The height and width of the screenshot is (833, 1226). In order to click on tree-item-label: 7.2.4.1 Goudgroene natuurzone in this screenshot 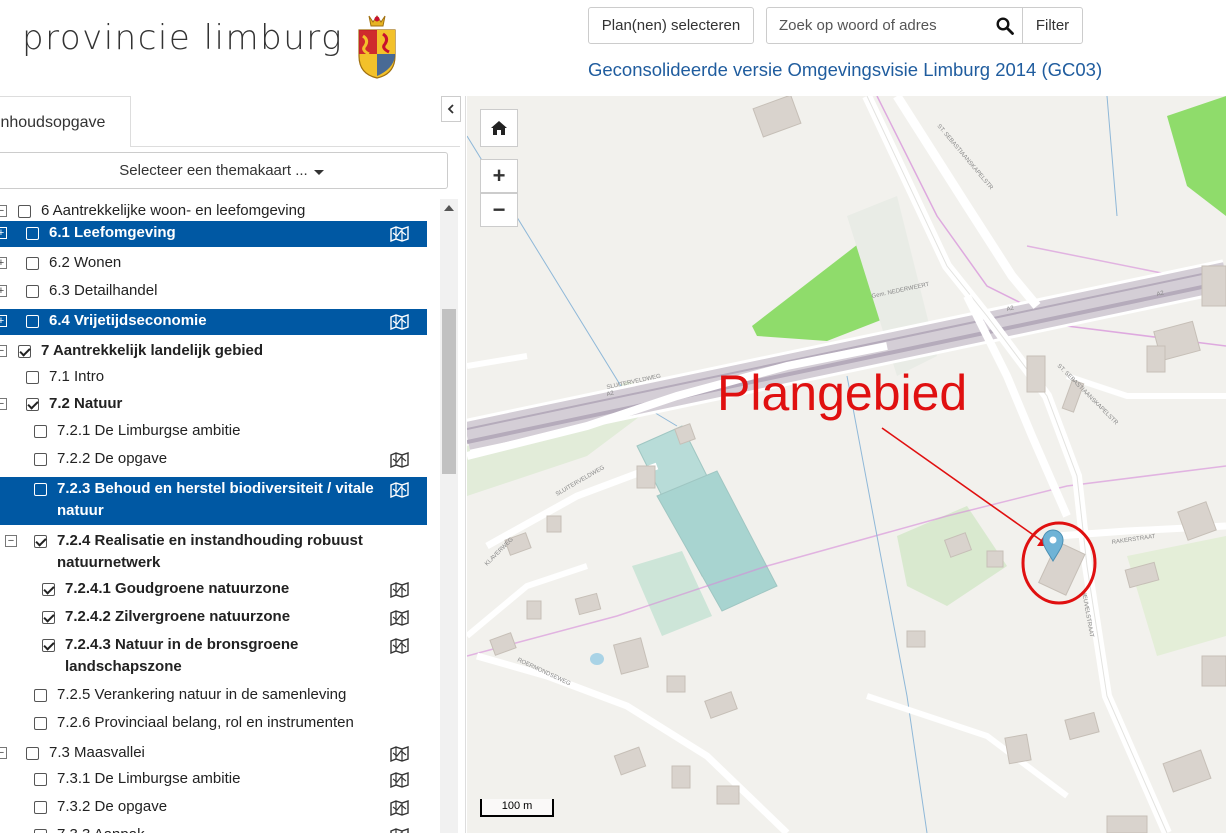, I will do `click(177, 588)`.